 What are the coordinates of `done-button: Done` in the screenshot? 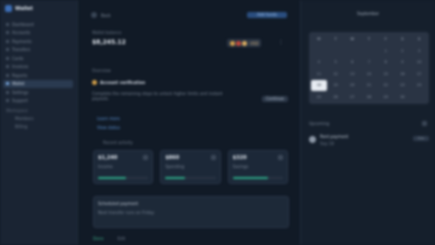 It's located at (98, 238).